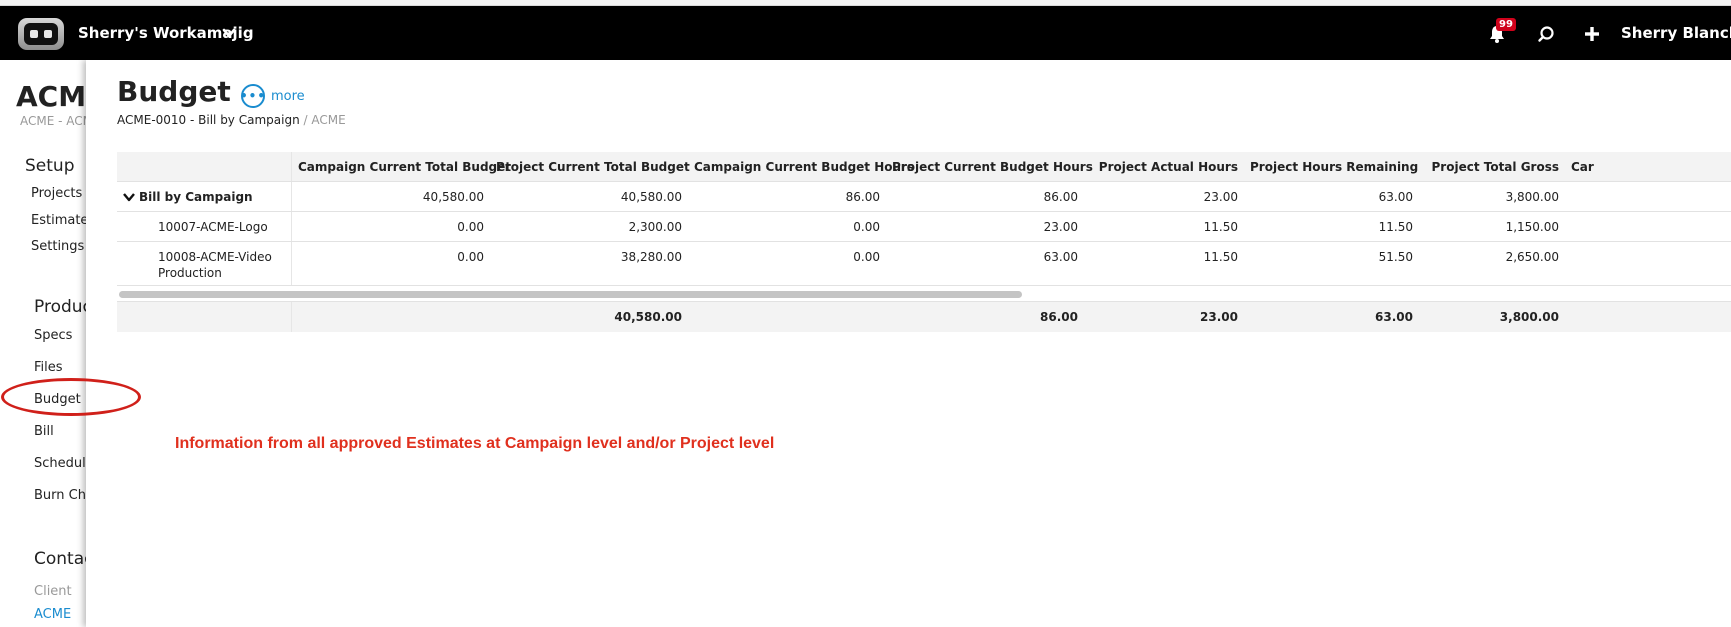 Image resolution: width=1731 pixels, height=627 pixels. What do you see at coordinates (1331, 166) in the screenshot?
I see `column-header: Project Hours Remaining` at bounding box center [1331, 166].